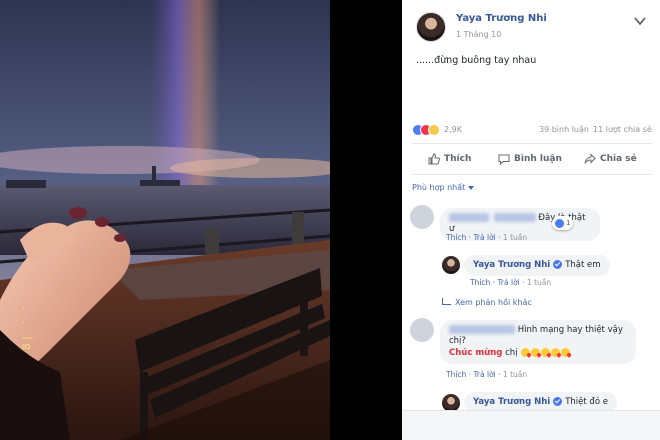 This screenshot has width=660, height=440. Describe the element at coordinates (476, 352) in the screenshot. I see `congrats-text: Chúc mừng` at that location.